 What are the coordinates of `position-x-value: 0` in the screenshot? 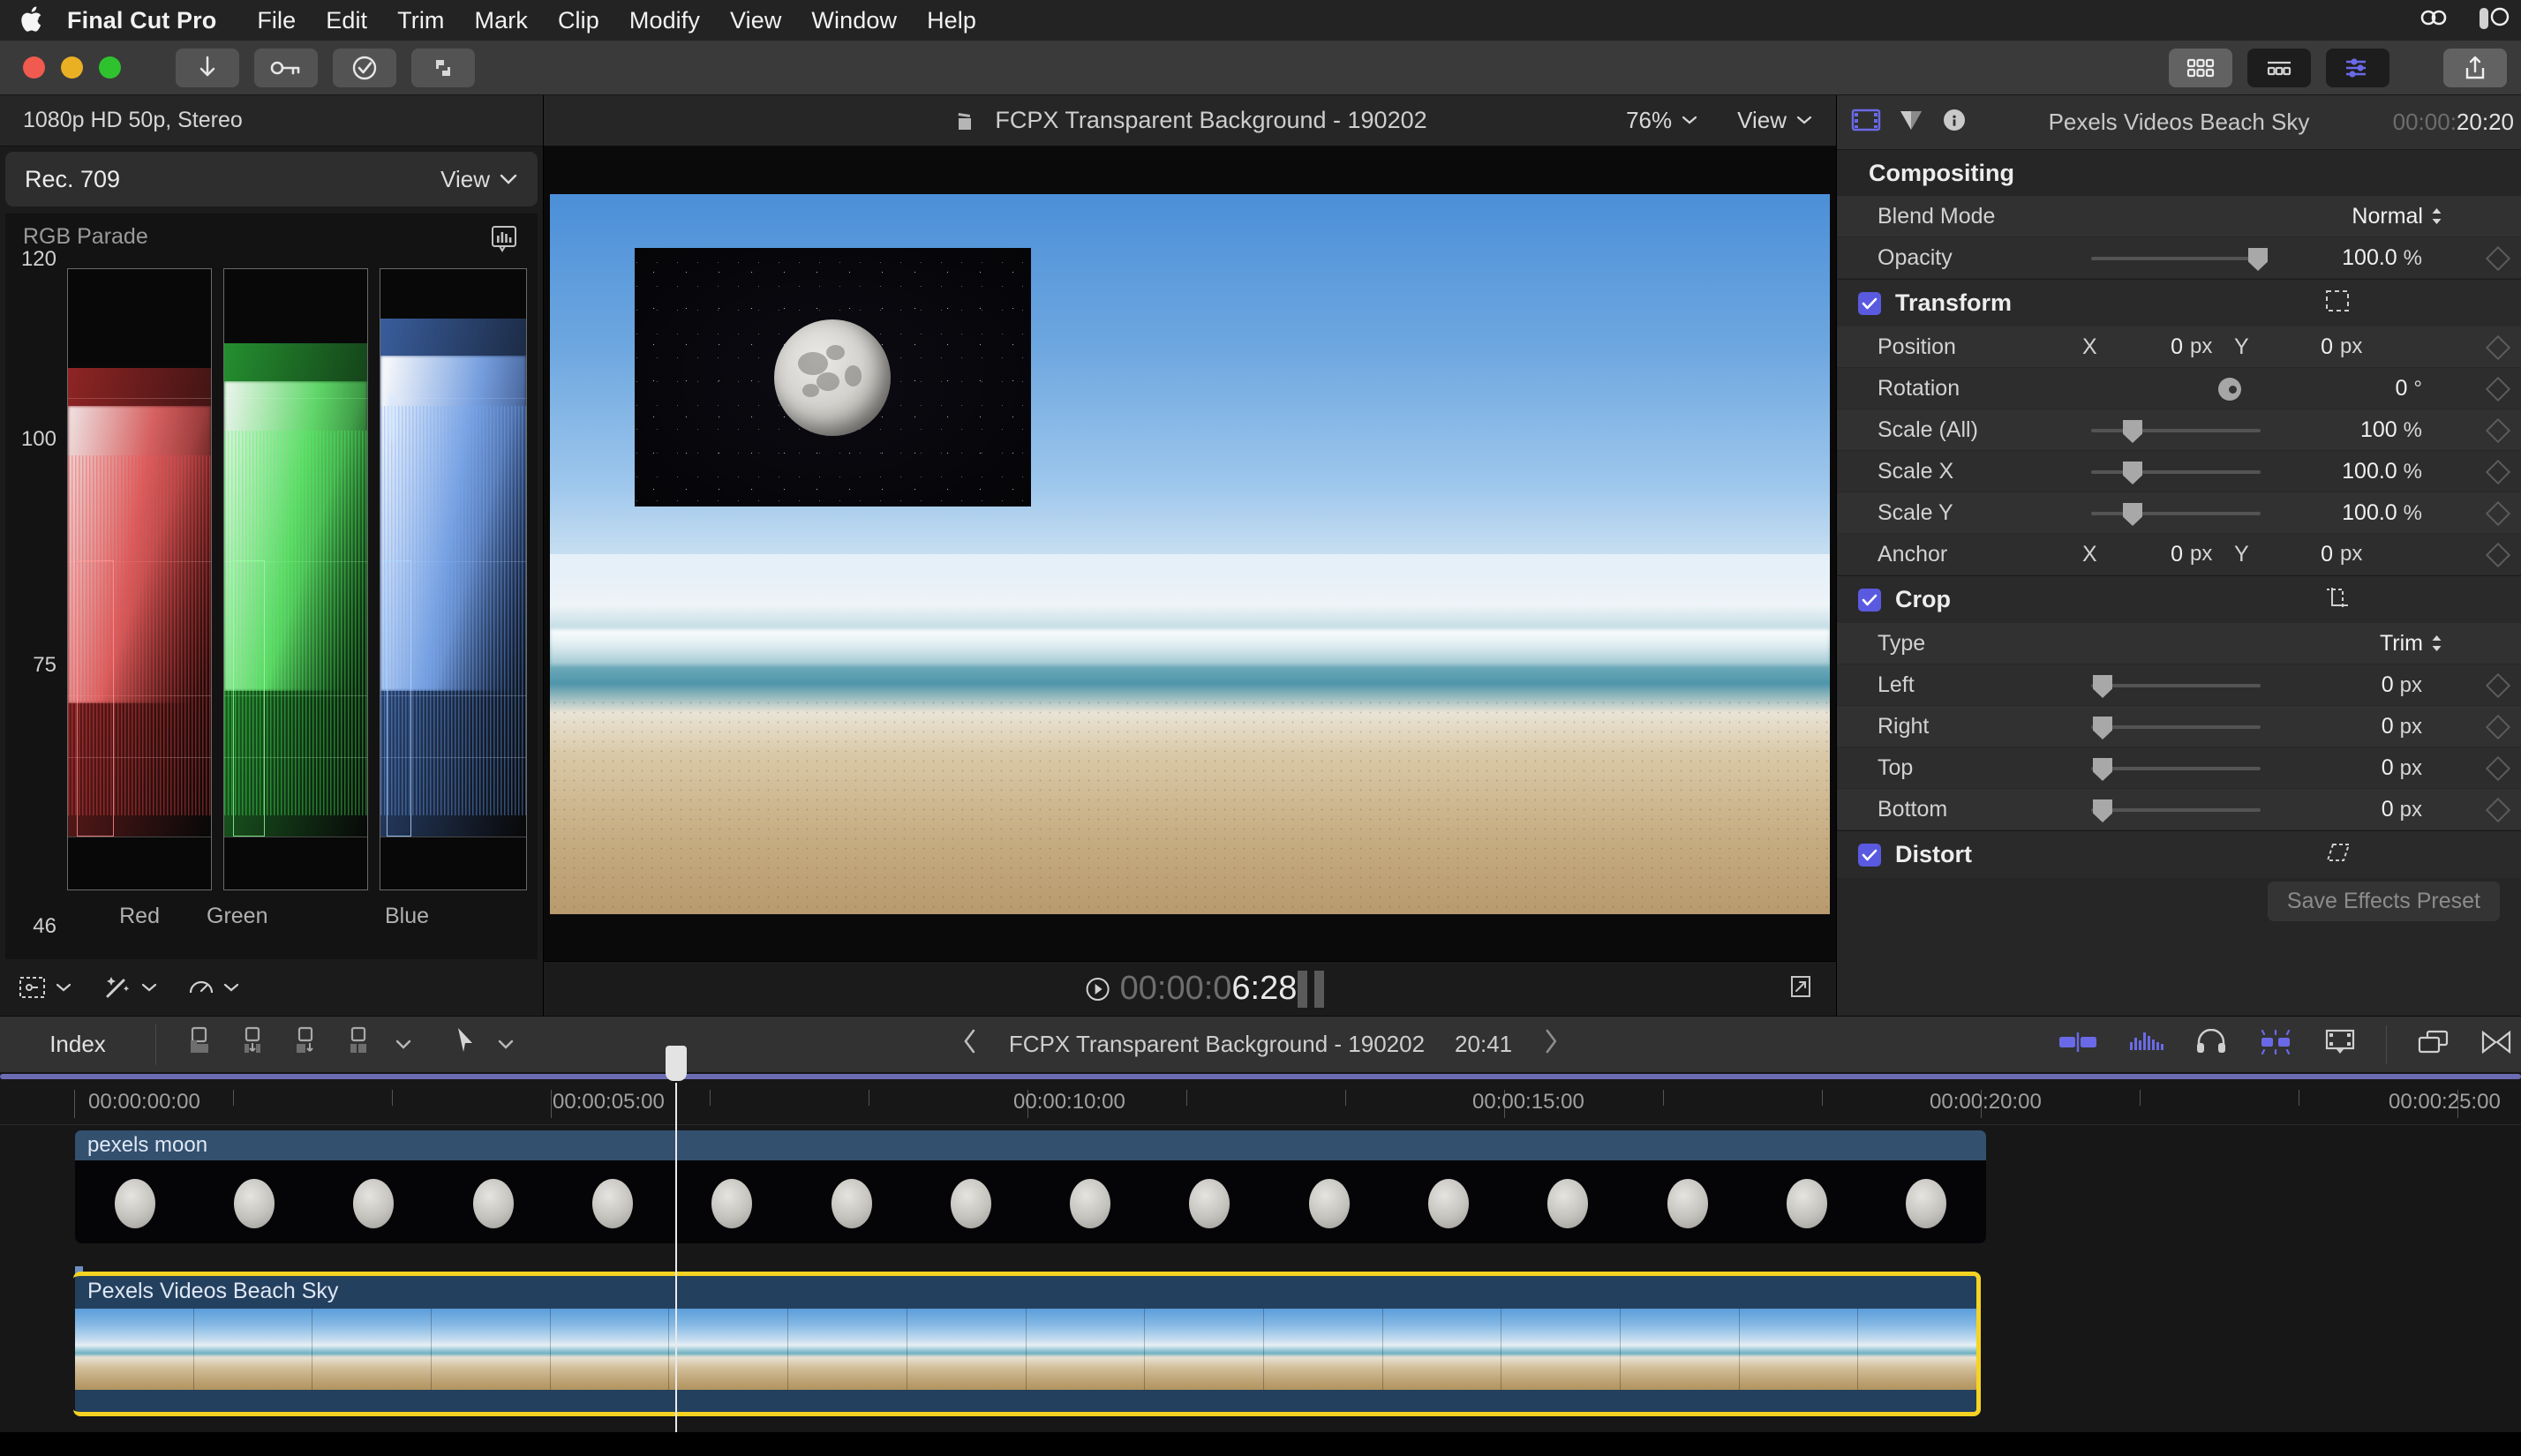 It's located at (2155, 347).